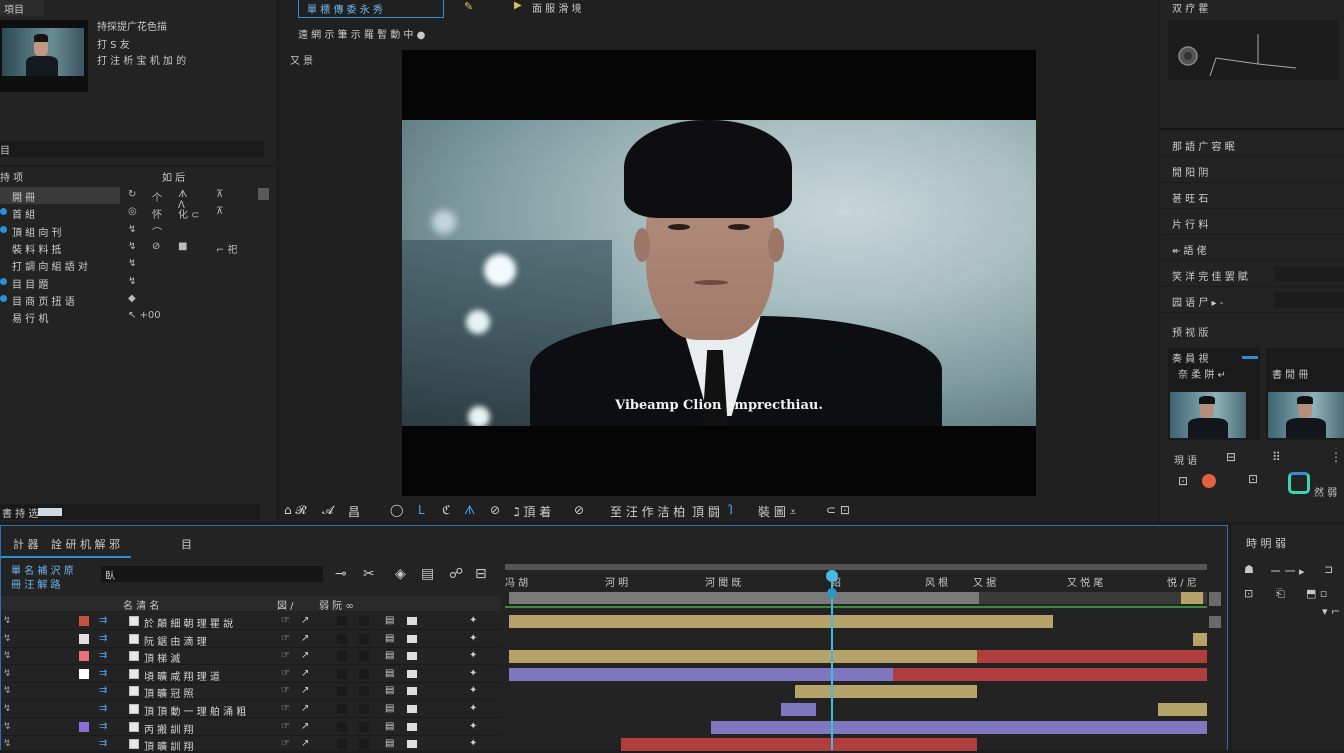 Image resolution: width=1344 pixels, height=753 pixels. I want to click on timeline-tool-icon: ◈, so click(400, 574).